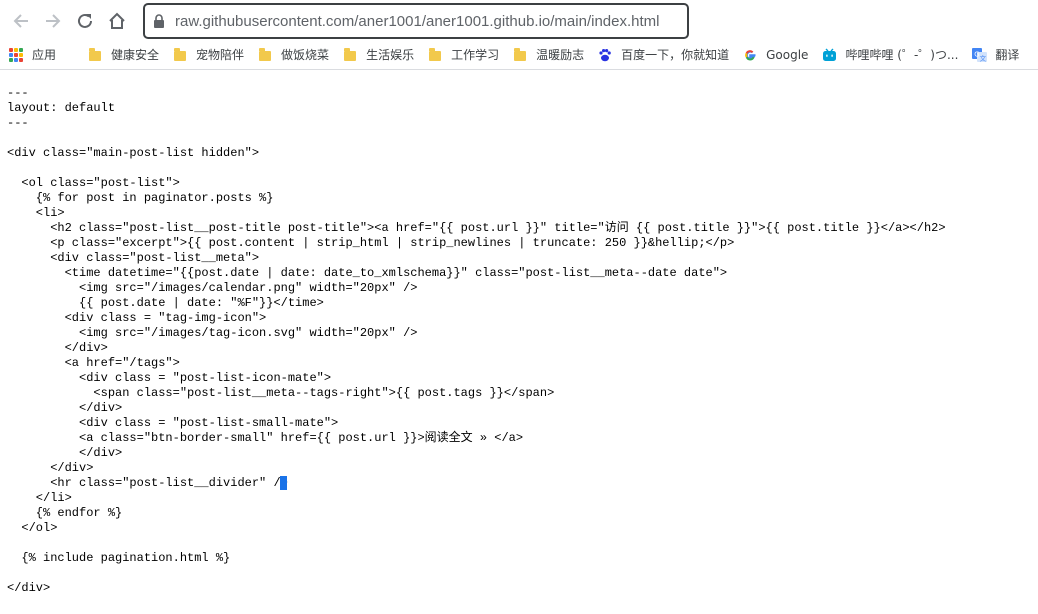 Image resolution: width=1038 pixels, height=614 pixels. I want to click on bookmark-translate: G 文 翻译, so click(993, 55).